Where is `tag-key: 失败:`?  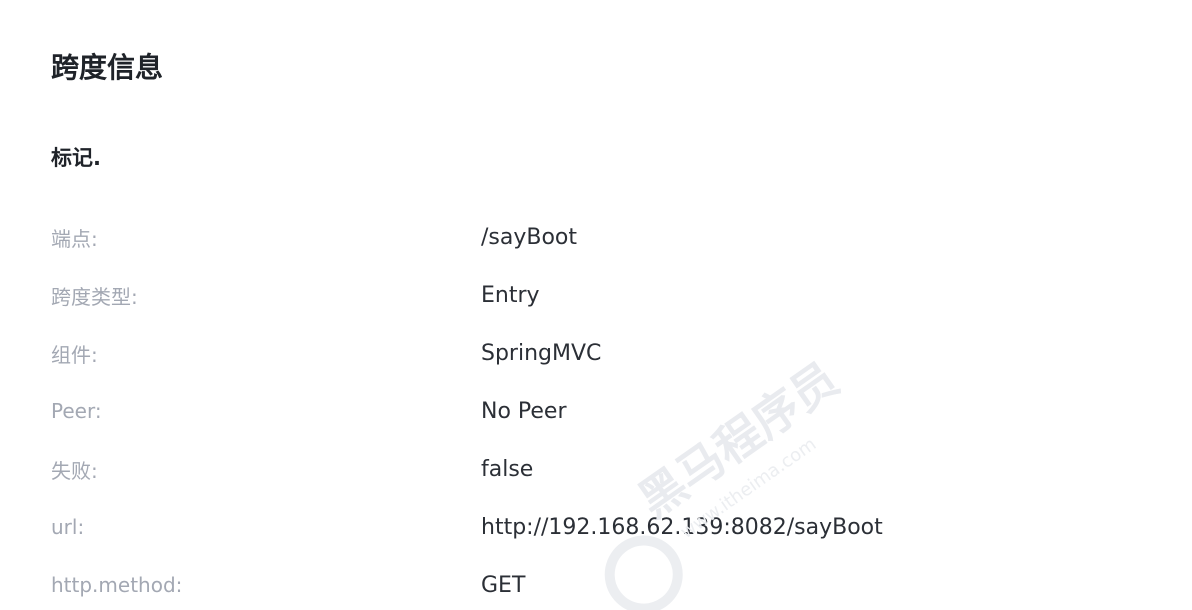 tag-key: 失败: is located at coordinates (74, 470).